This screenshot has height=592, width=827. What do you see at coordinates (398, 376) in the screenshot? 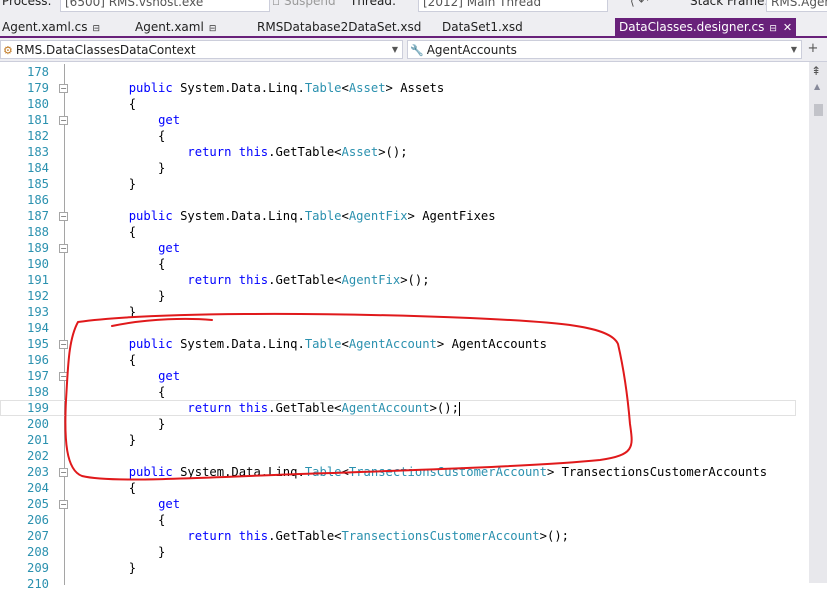
I see `code-line: 197 − get` at bounding box center [398, 376].